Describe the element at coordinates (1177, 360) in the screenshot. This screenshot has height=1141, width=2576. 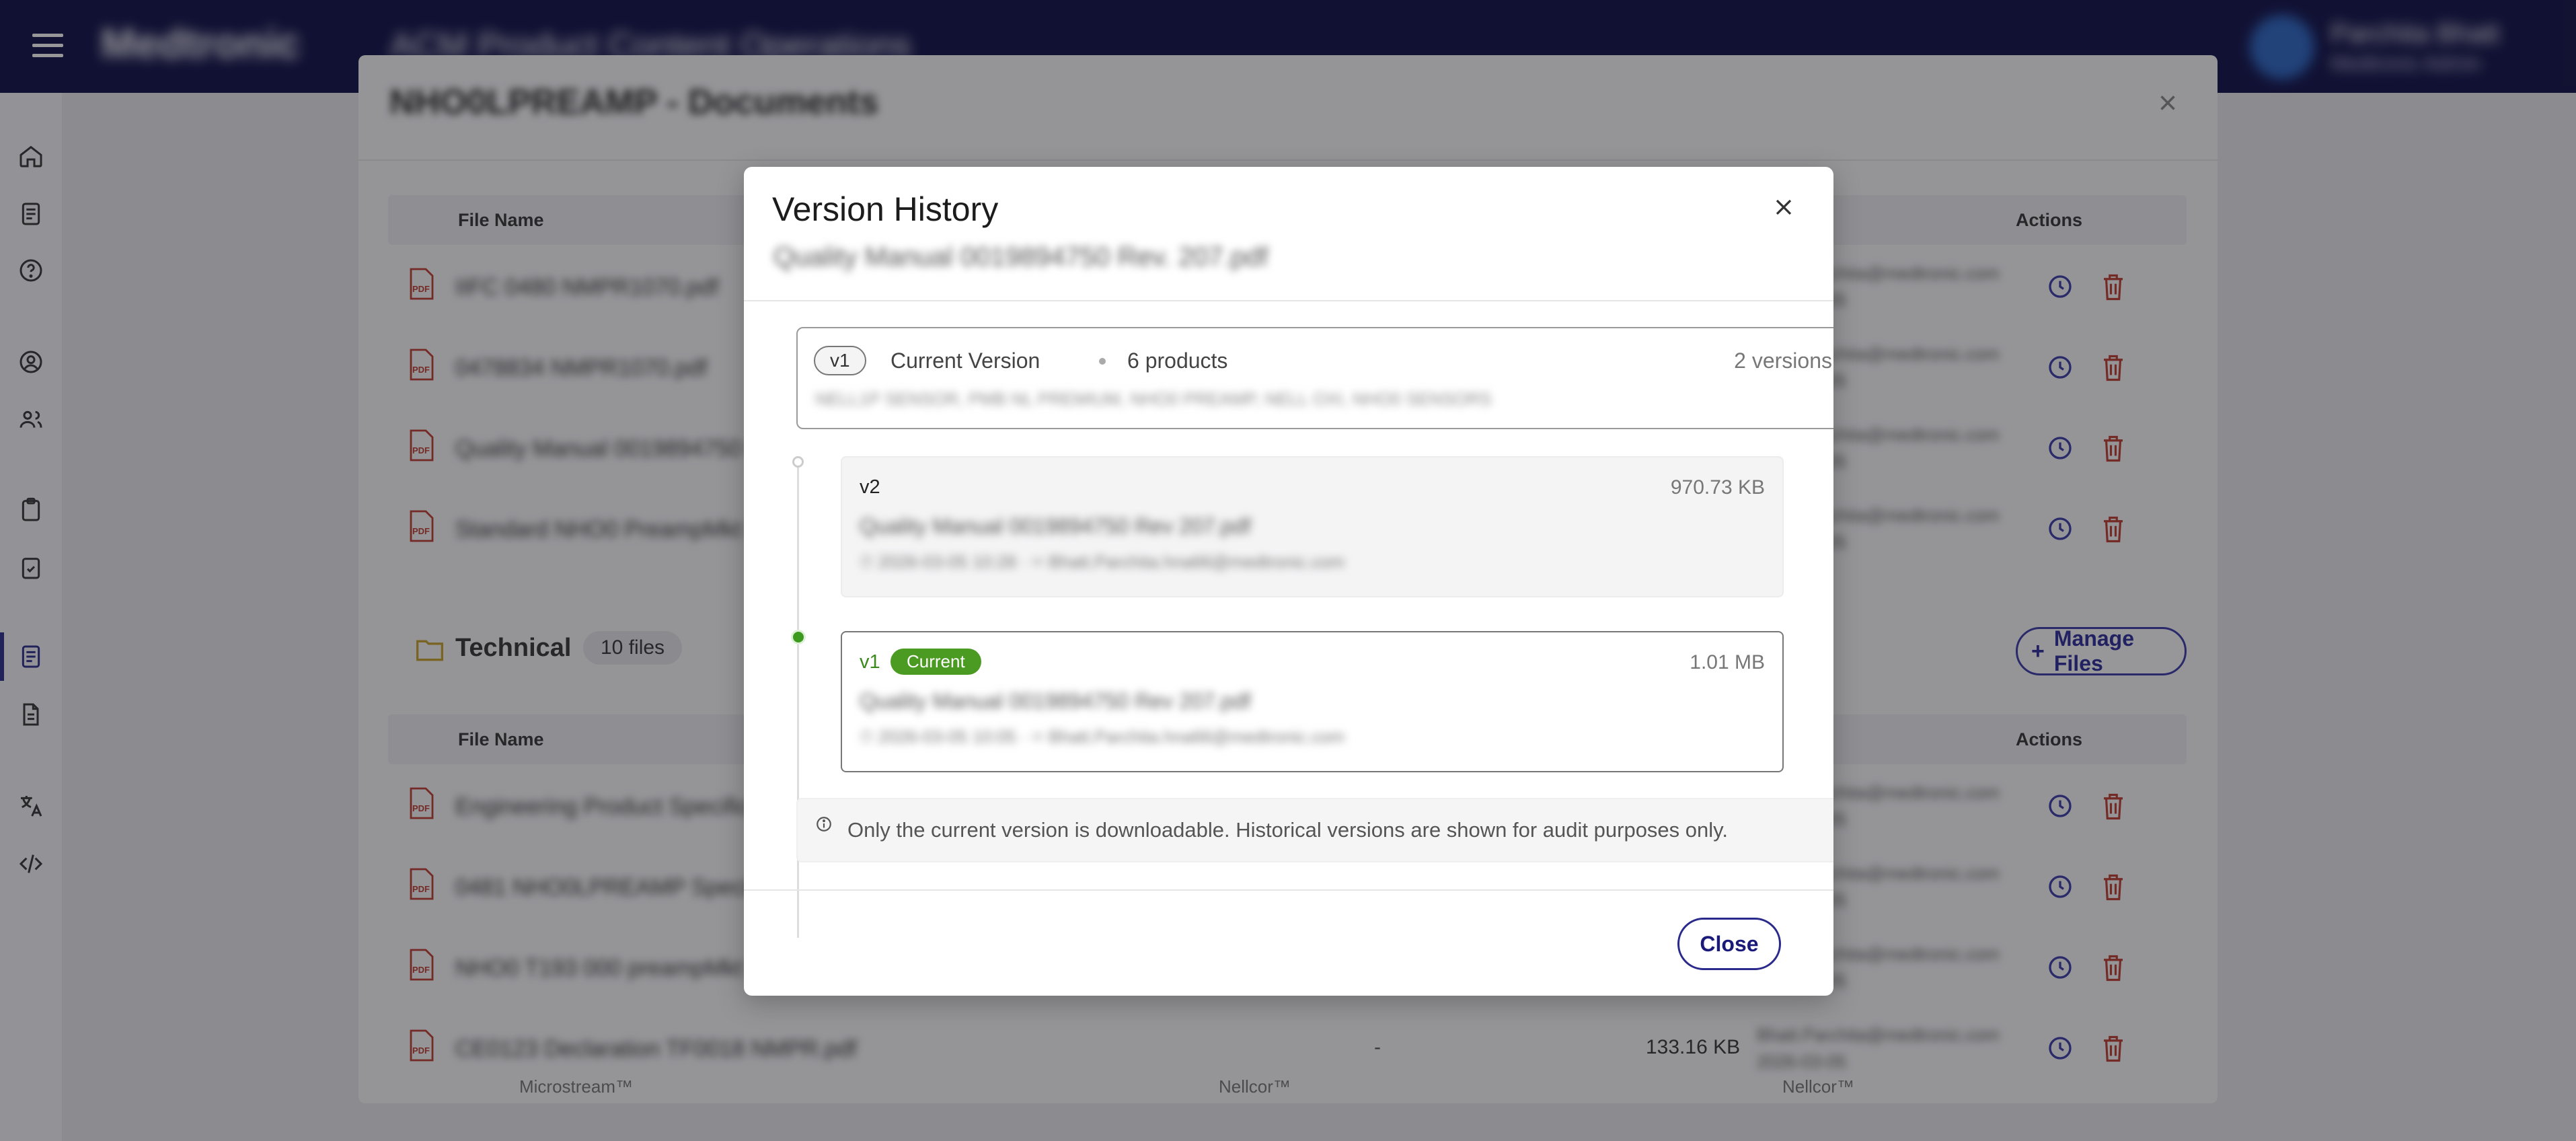
I see `product-count: 6 products` at that location.